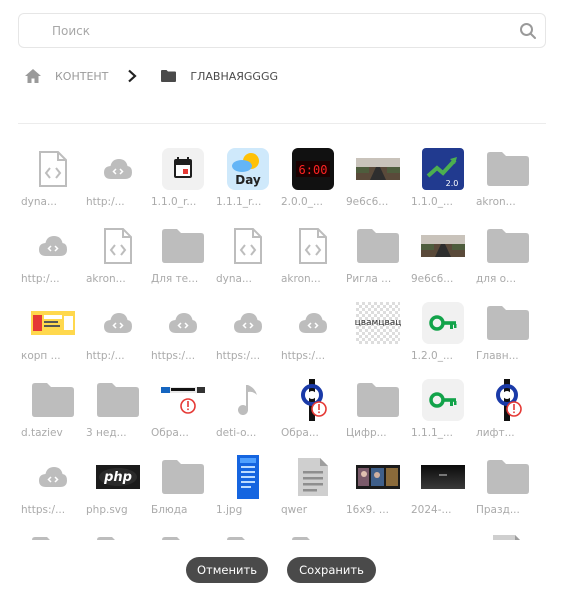 This screenshot has width=565, height=600. What do you see at coordinates (81, 76) in the screenshot?
I see `breadcrumb-root: КОНТЕНТ` at bounding box center [81, 76].